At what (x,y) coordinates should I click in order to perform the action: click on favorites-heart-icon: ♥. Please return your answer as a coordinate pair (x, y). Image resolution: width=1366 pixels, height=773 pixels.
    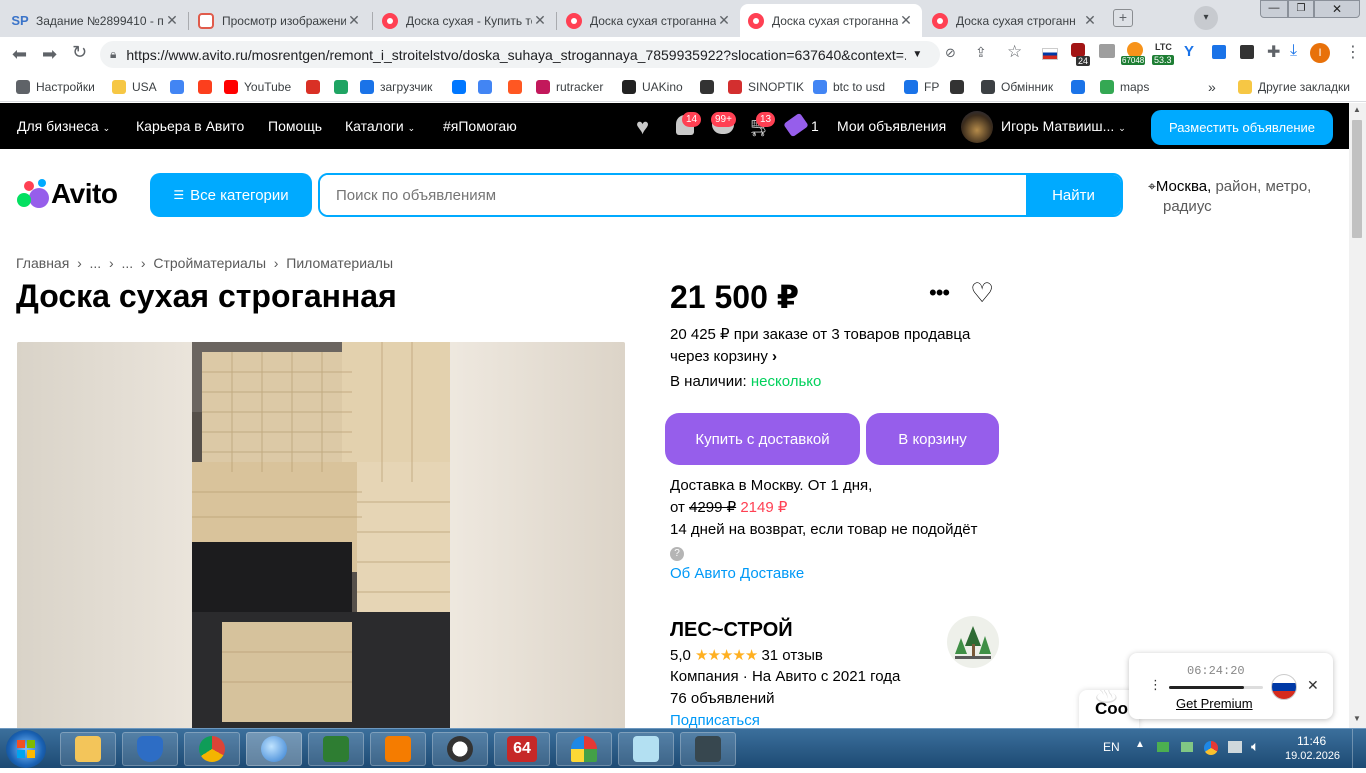
    Looking at the image, I should click on (642, 127).